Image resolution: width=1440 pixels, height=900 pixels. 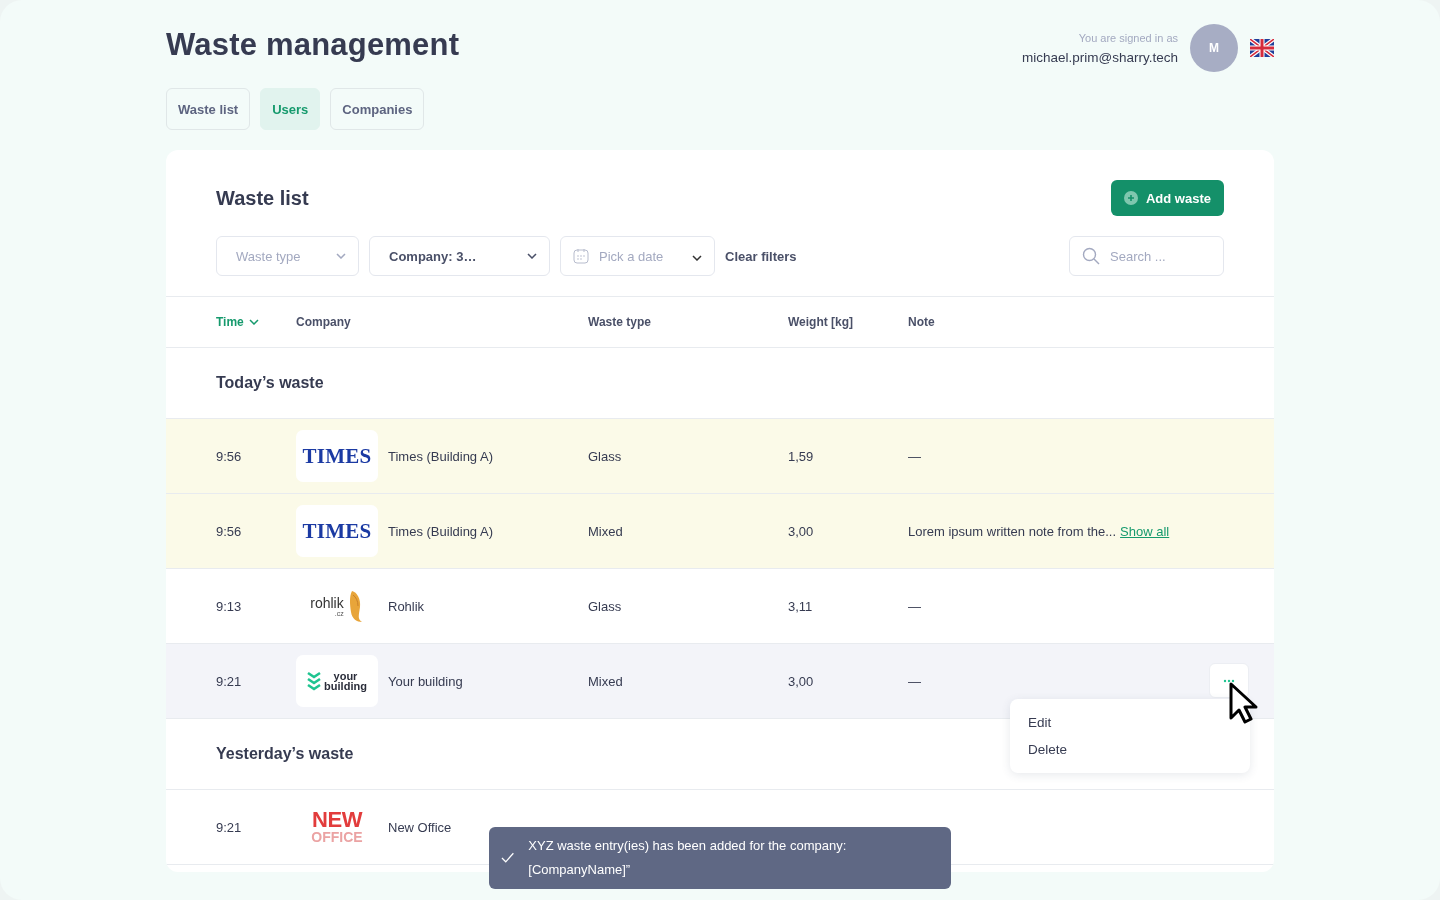 I want to click on company-cell-text: Rohlik, so click(x=407, y=606).